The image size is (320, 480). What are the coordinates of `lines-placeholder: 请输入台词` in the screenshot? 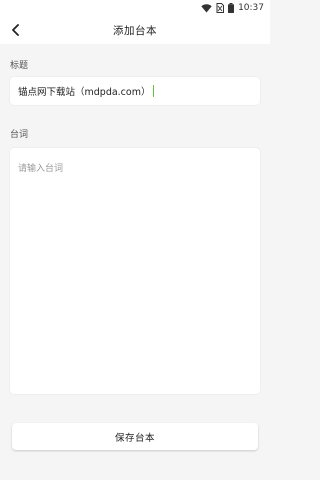 It's located at (41, 169).